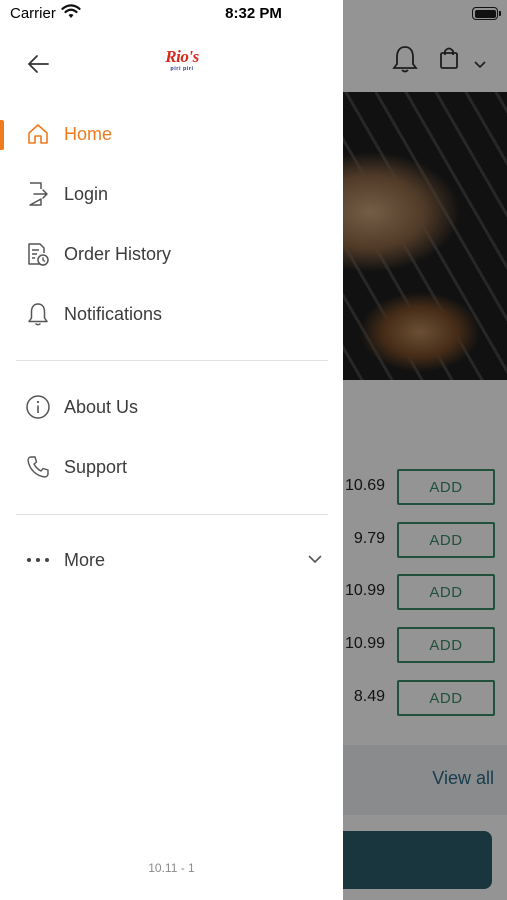  What do you see at coordinates (101, 406) in the screenshot?
I see `menu-item-label: About Us` at bounding box center [101, 406].